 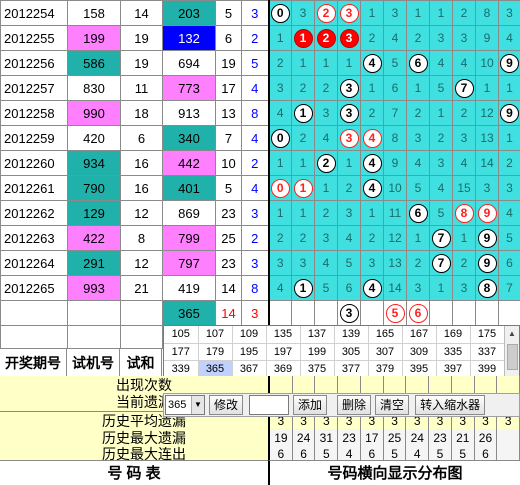 I want to click on trial-number-cell: 420, so click(x=94, y=138).